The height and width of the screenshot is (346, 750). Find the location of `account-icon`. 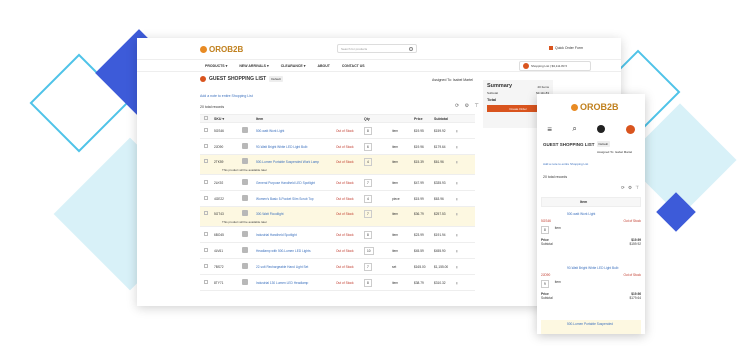

account-icon is located at coordinates (601, 129).